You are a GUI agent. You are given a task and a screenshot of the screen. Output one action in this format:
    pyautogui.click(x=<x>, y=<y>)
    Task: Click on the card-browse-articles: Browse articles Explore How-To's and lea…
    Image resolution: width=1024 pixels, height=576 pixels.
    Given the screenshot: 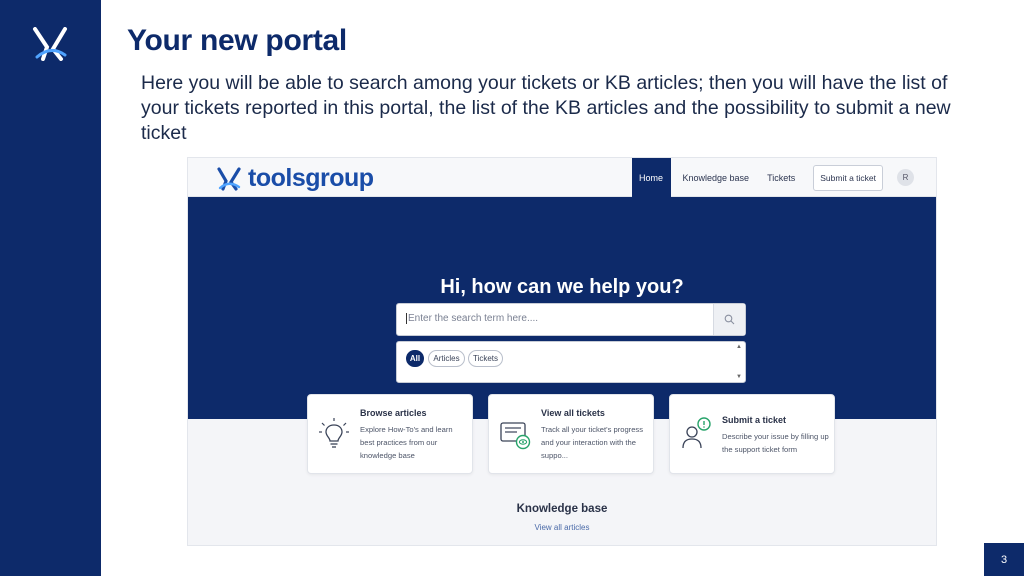 What is the action you would take?
    pyautogui.click(x=390, y=434)
    